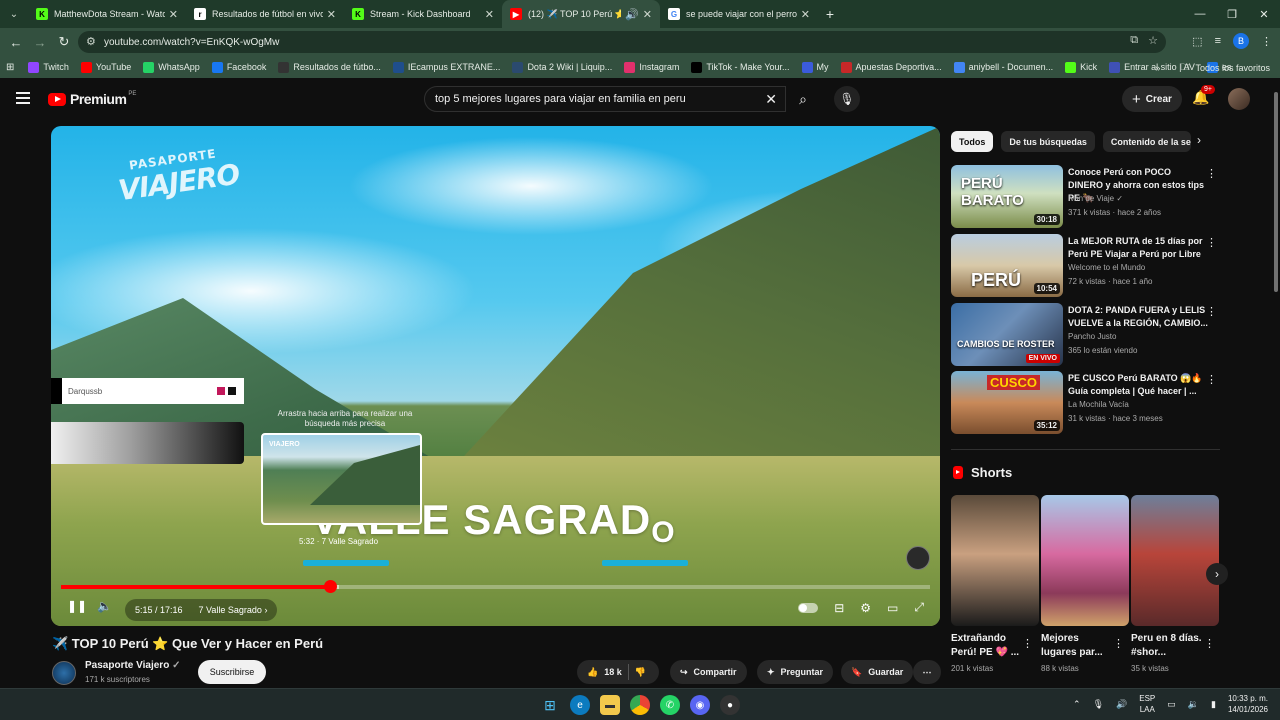 The width and height of the screenshot is (1280, 720). I want to click on create-button: + Crear, so click(1152, 99).